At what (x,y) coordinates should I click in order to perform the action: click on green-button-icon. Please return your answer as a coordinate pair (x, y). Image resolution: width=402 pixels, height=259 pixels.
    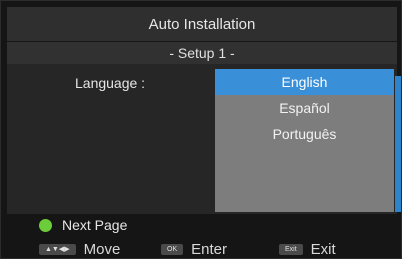
    Looking at the image, I should click on (45, 225).